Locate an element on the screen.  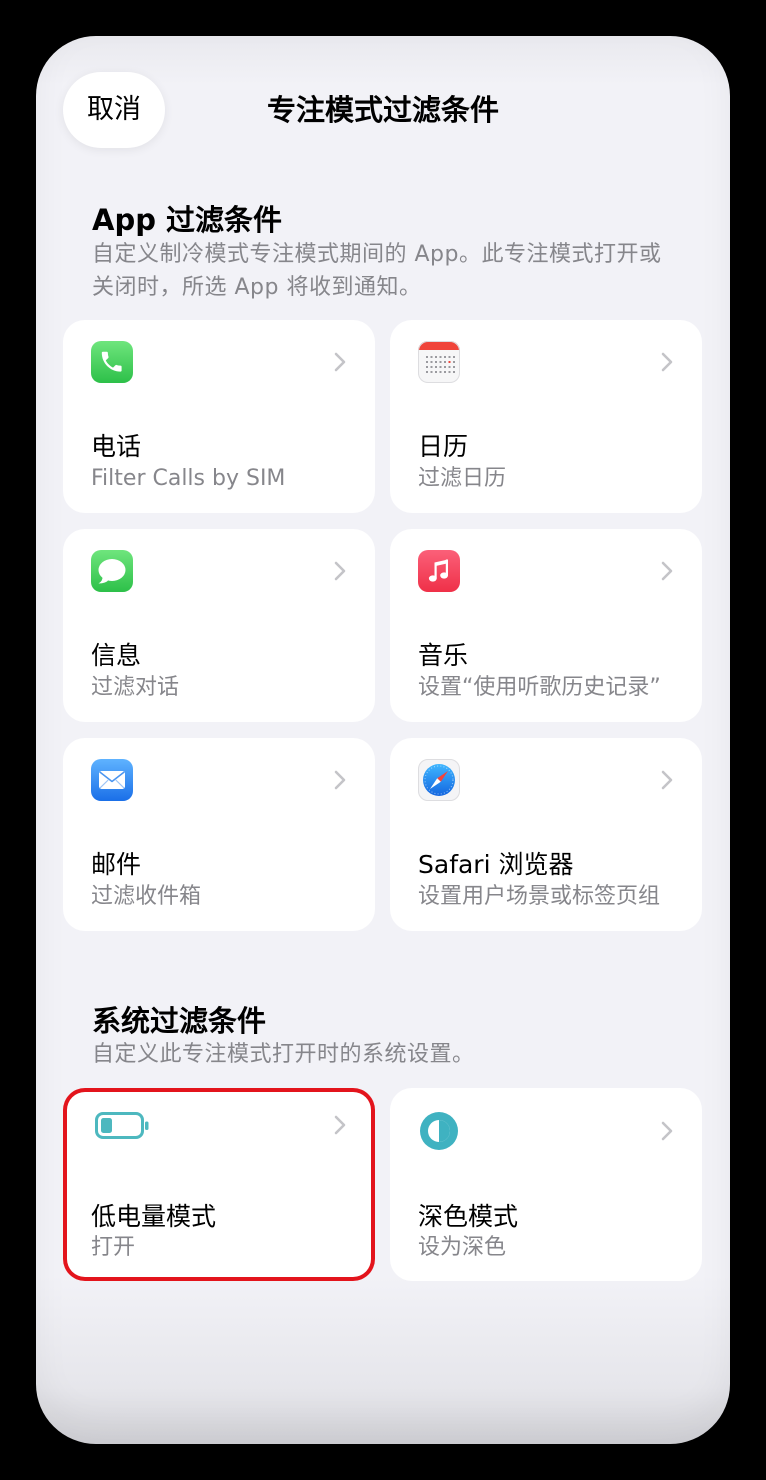
card-title: 日历 is located at coordinates (443, 446).